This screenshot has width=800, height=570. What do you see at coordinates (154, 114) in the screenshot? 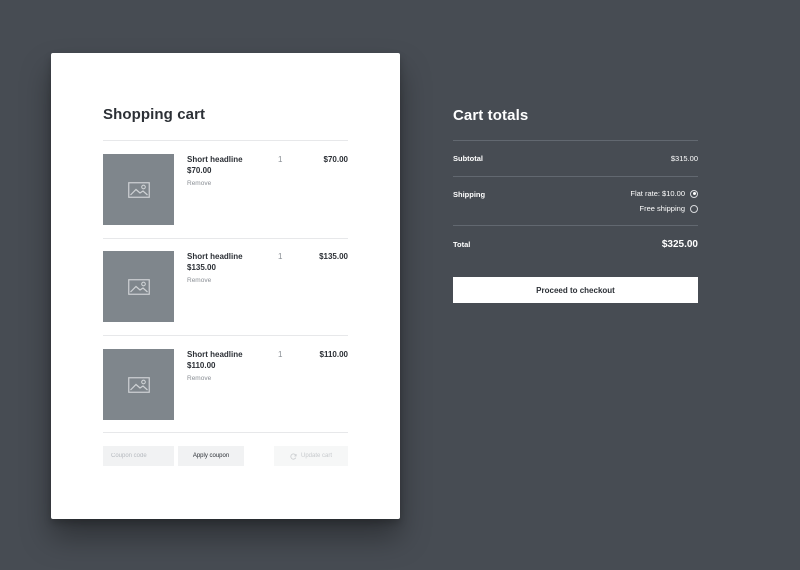
I see `cart-title: Shopping cart` at bounding box center [154, 114].